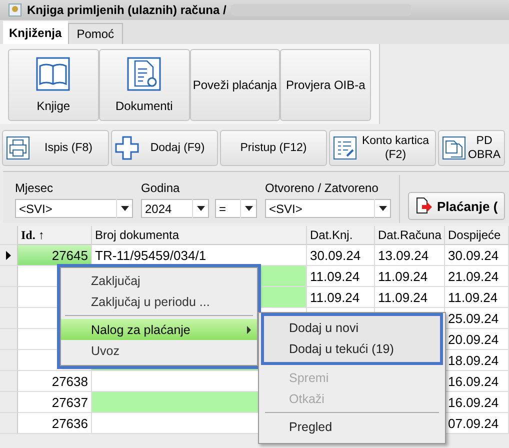  I want to click on ribbon-button: Dokumenti, so click(144, 85).